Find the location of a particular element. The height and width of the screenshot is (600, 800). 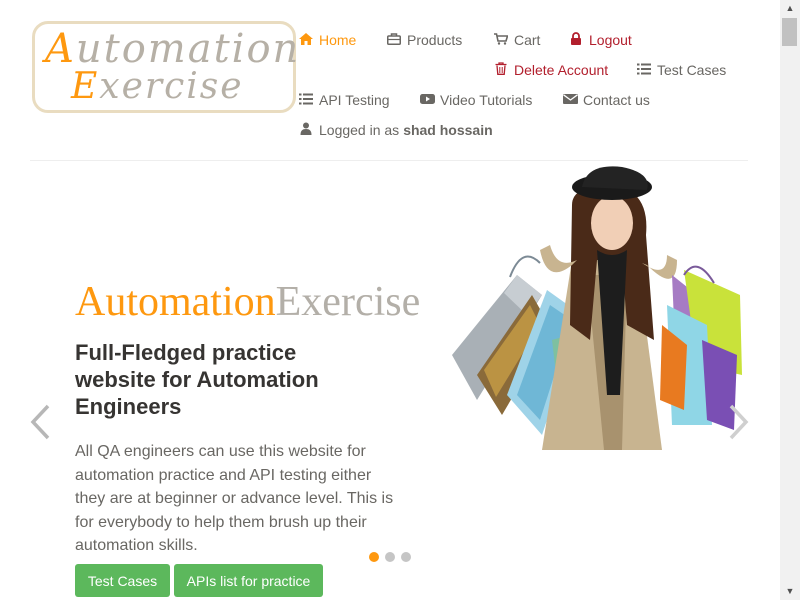

nav-delete-account: Delete Account is located at coordinates (551, 70).